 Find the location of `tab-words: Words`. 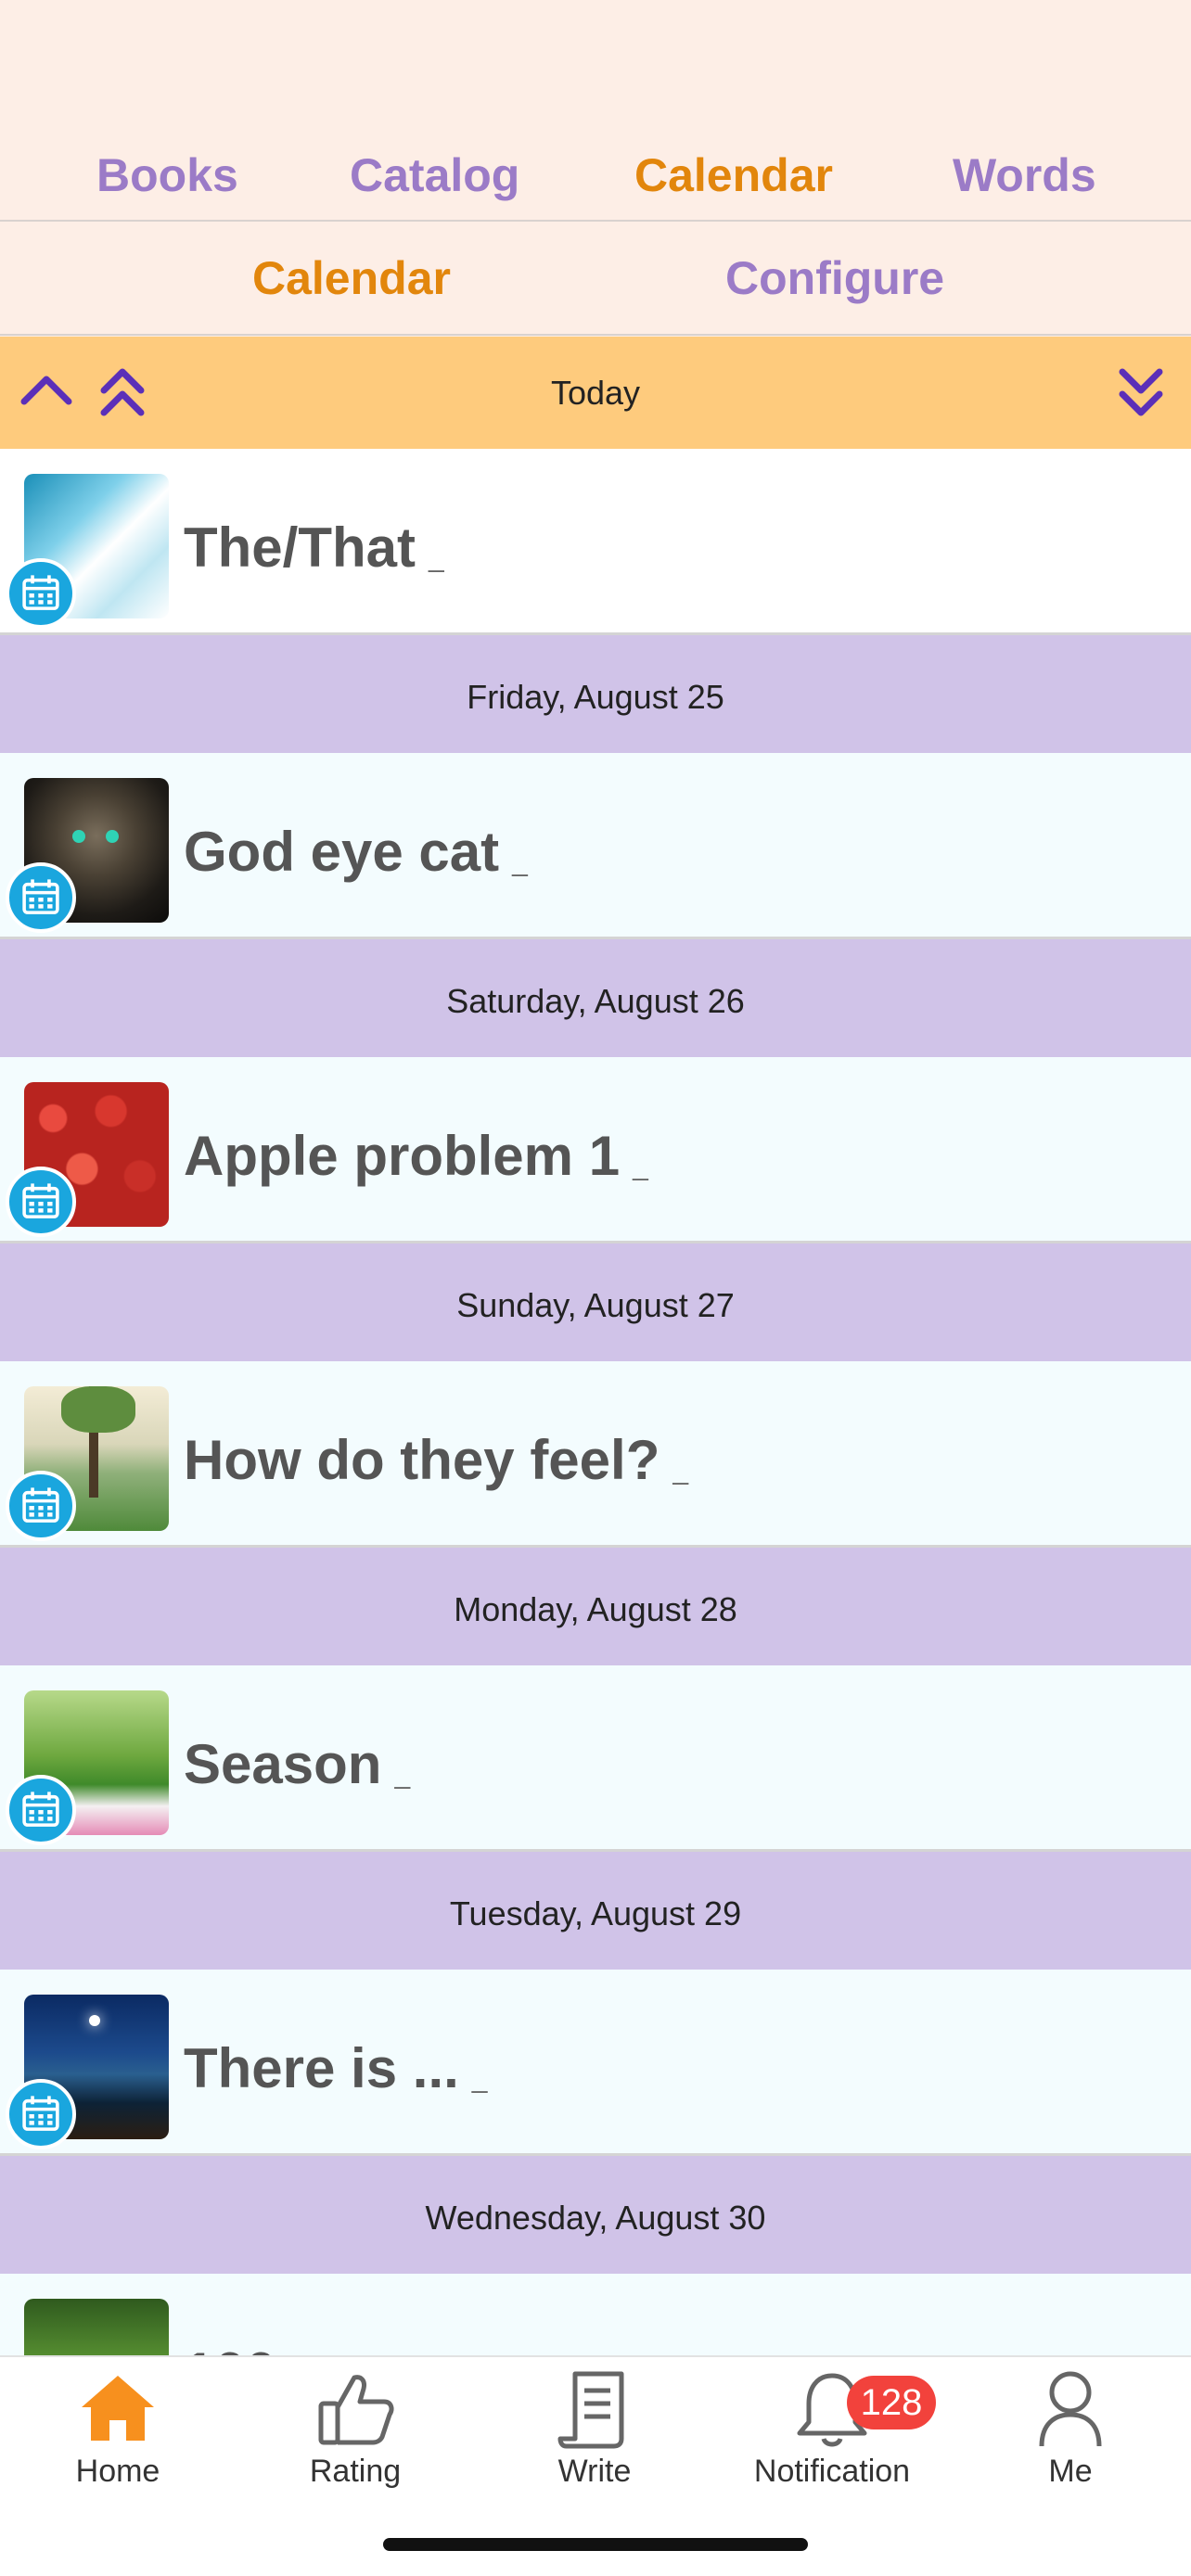

tab-words: Words is located at coordinates (1024, 175).